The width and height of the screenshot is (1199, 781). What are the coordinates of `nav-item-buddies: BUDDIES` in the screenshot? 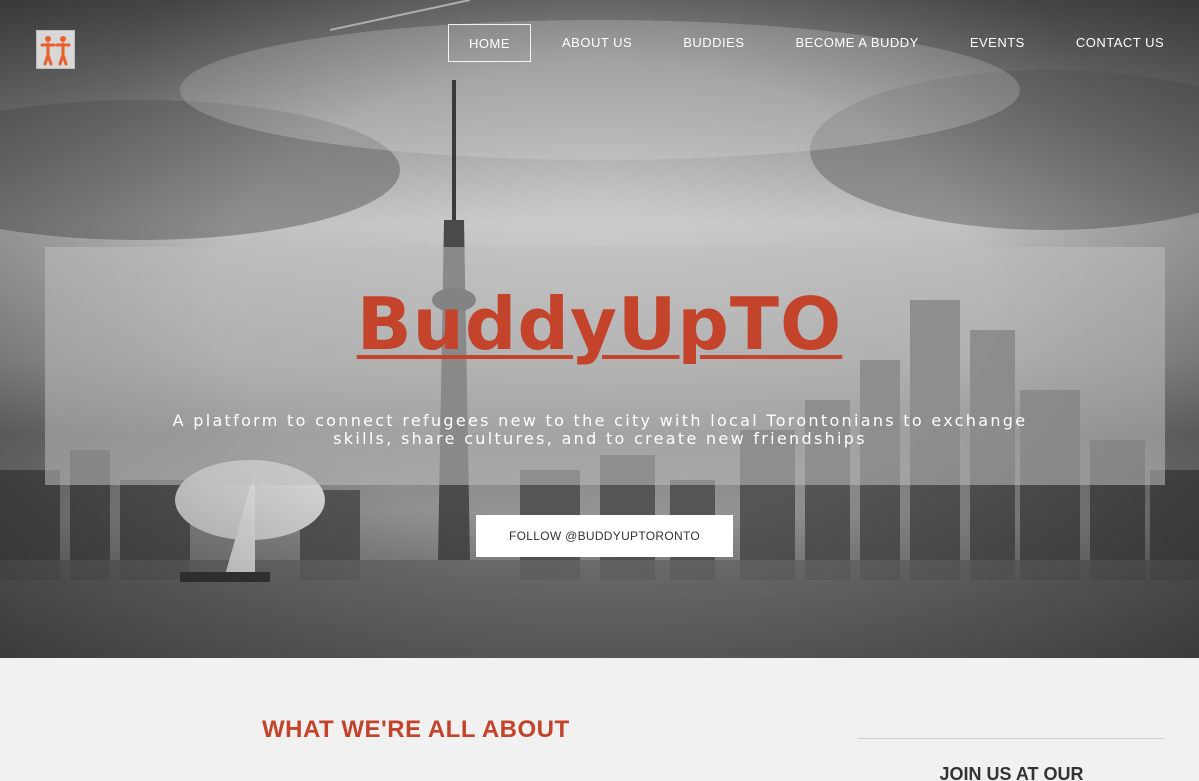 It's located at (713, 43).